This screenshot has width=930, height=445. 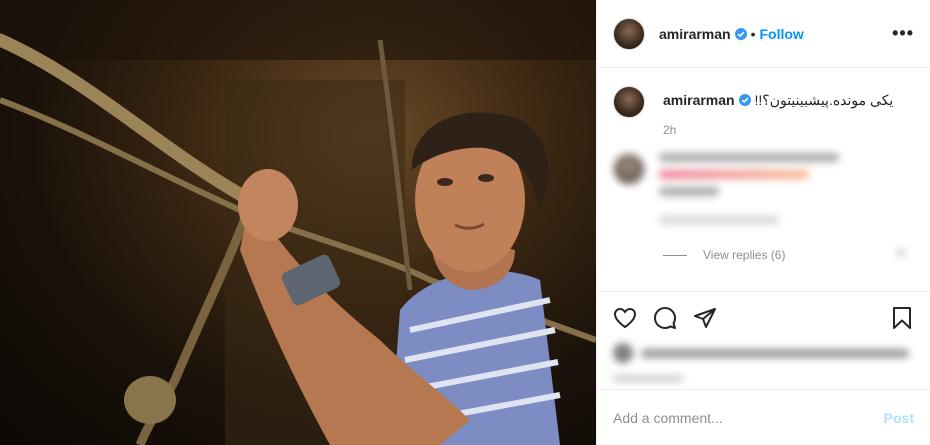 What do you see at coordinates (763, 112) in the screenshot?
I see `caption: amirarman !!یکی مونده.پیشبینیتون؟ 2h` at bounding box center [763, 112].